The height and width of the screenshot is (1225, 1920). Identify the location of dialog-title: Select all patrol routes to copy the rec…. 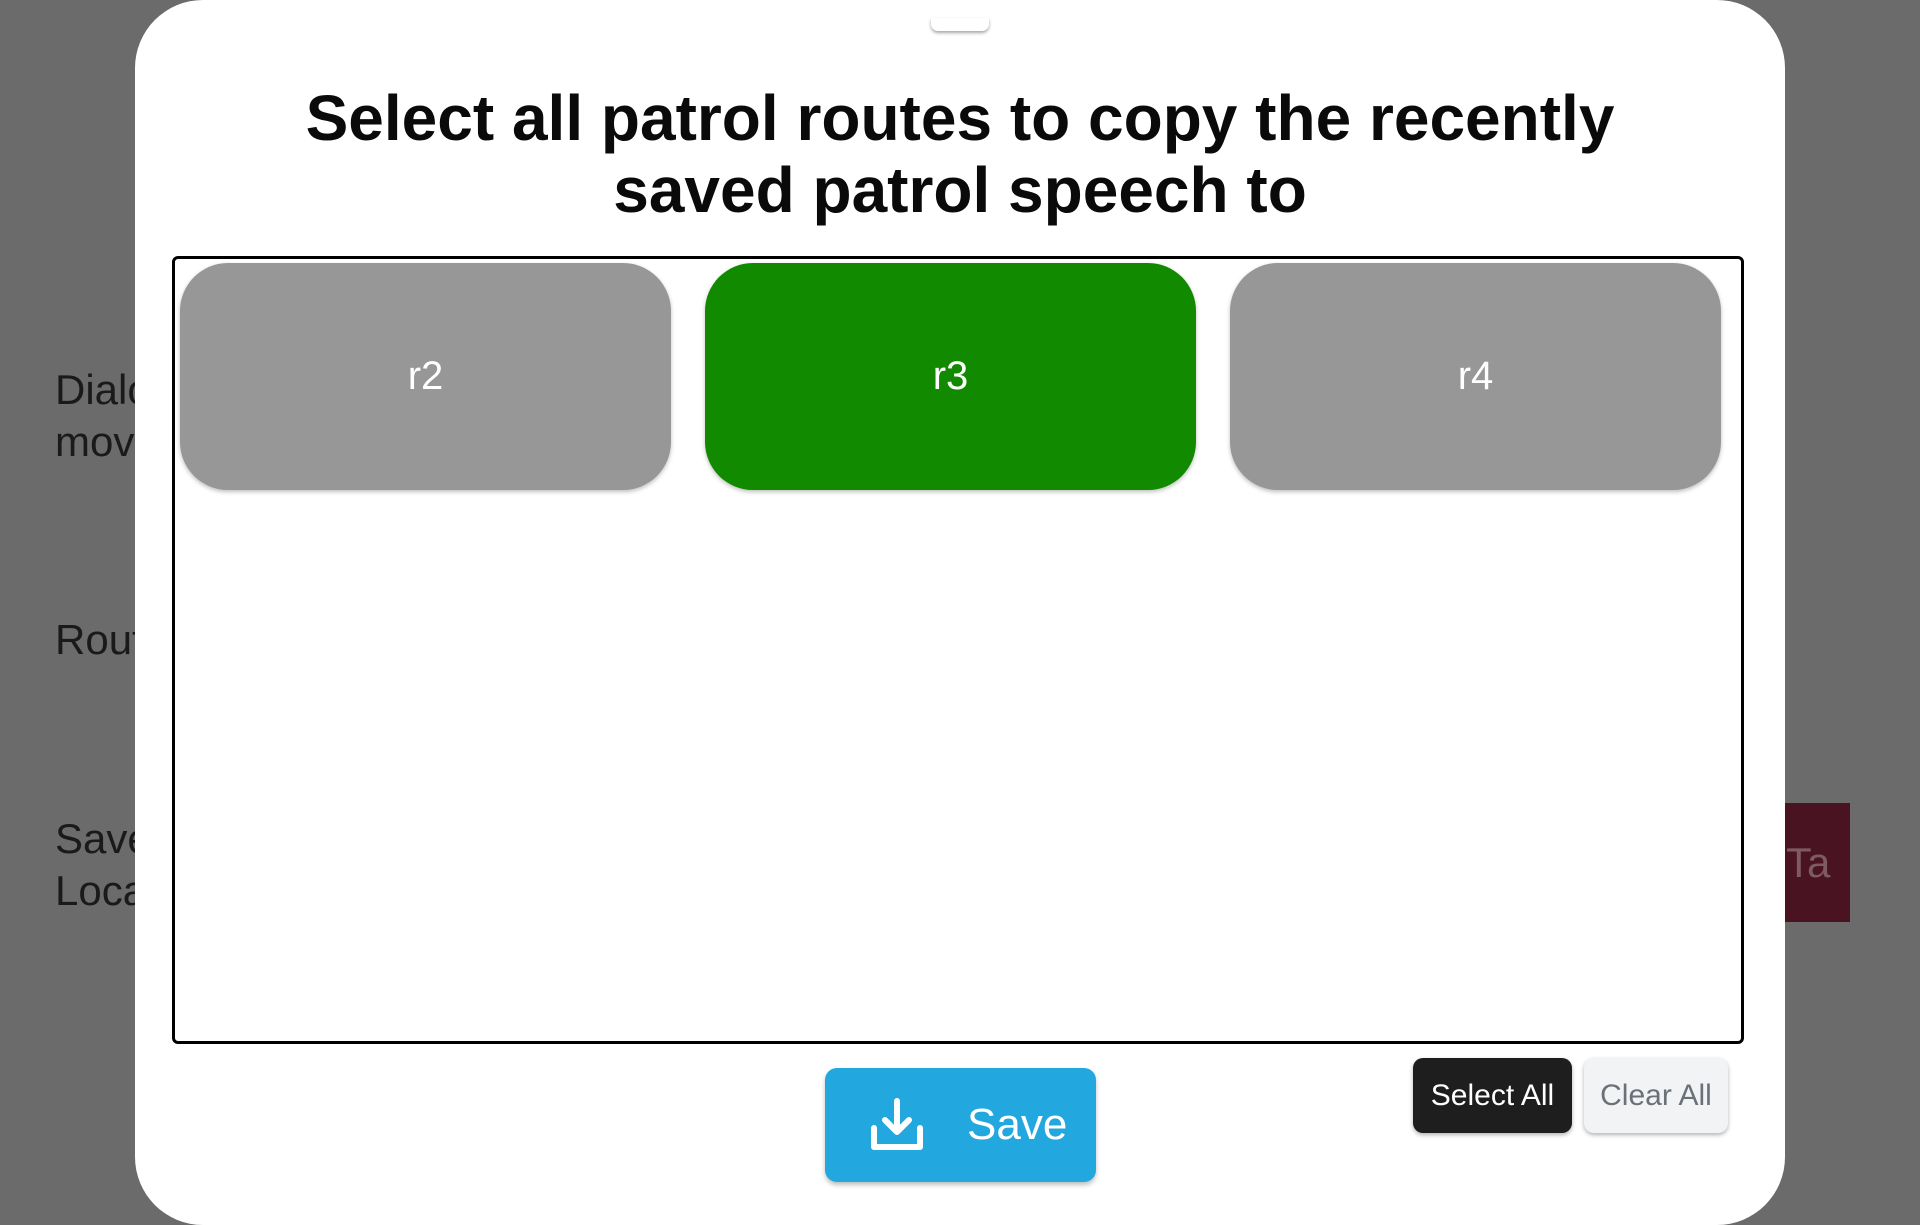
(960, 154).